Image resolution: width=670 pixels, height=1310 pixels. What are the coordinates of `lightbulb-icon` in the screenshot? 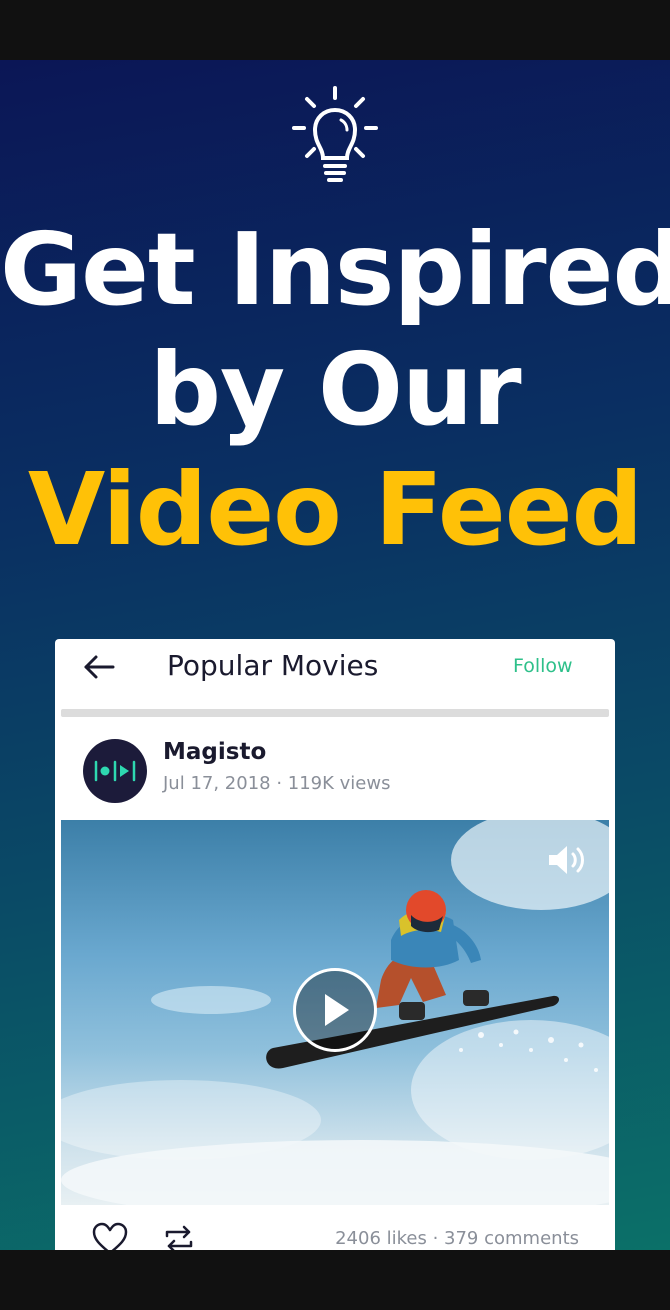 It's located at (335, 134).